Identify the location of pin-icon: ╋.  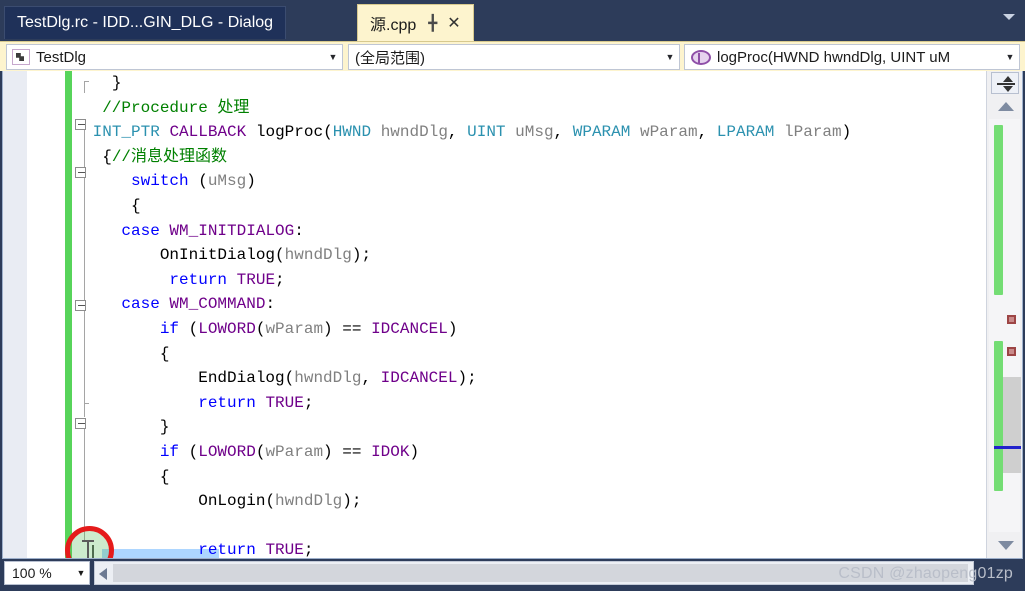
(432, 23).